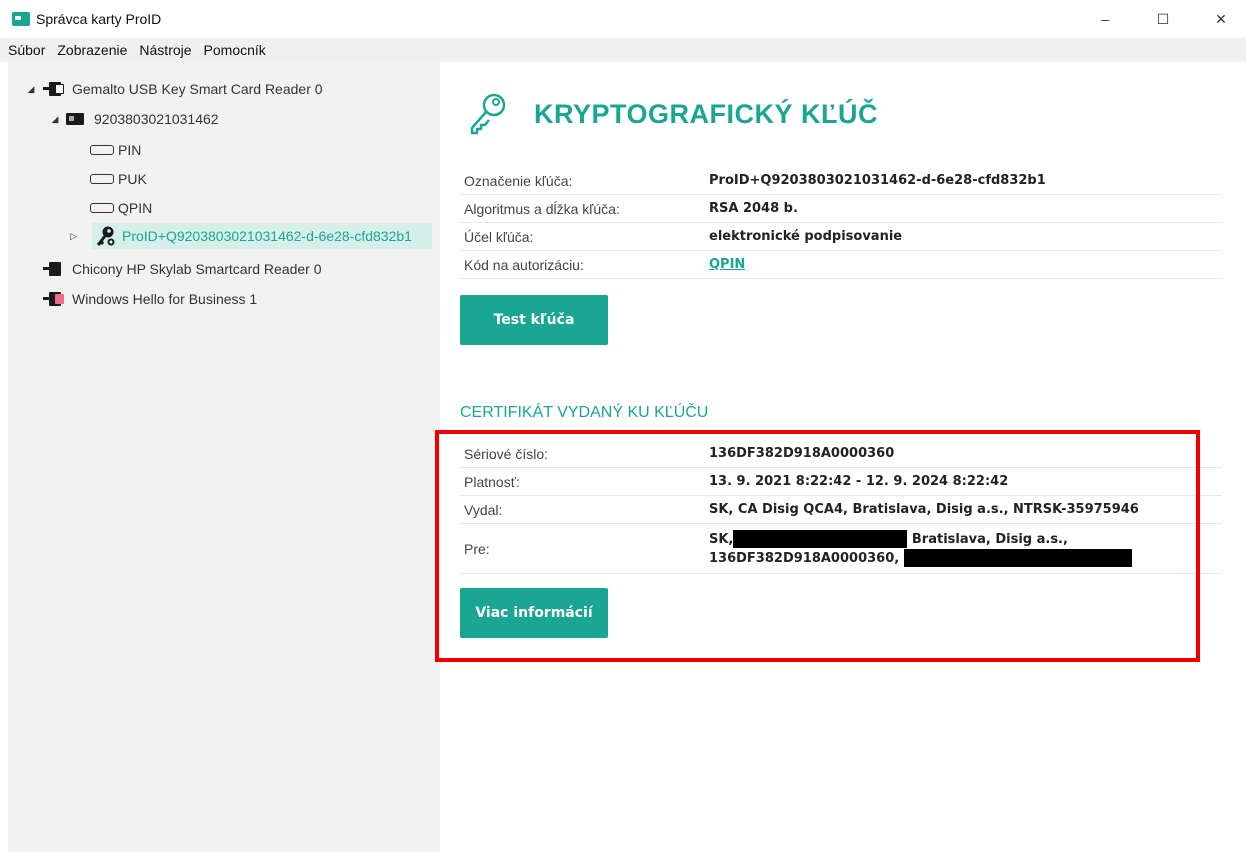 Image resolution: width=1246 pixels, height=852 pixels. What do you see at coordinates (75, 119) in the screenshot?
I see `smart-card-icon` at bounding box center [75, 119].